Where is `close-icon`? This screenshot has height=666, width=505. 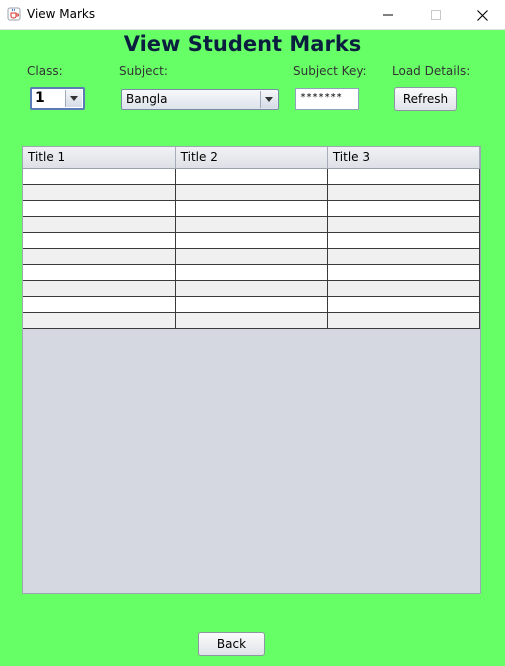
close-icon is located at coordinates (482, 15).